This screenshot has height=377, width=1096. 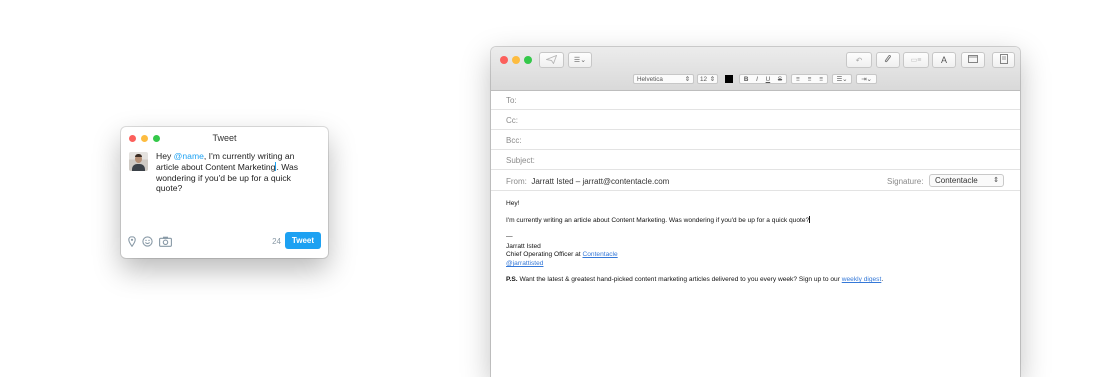 I want to click on signature-select: Contentacle ⇕, so click(x=966, y=180).